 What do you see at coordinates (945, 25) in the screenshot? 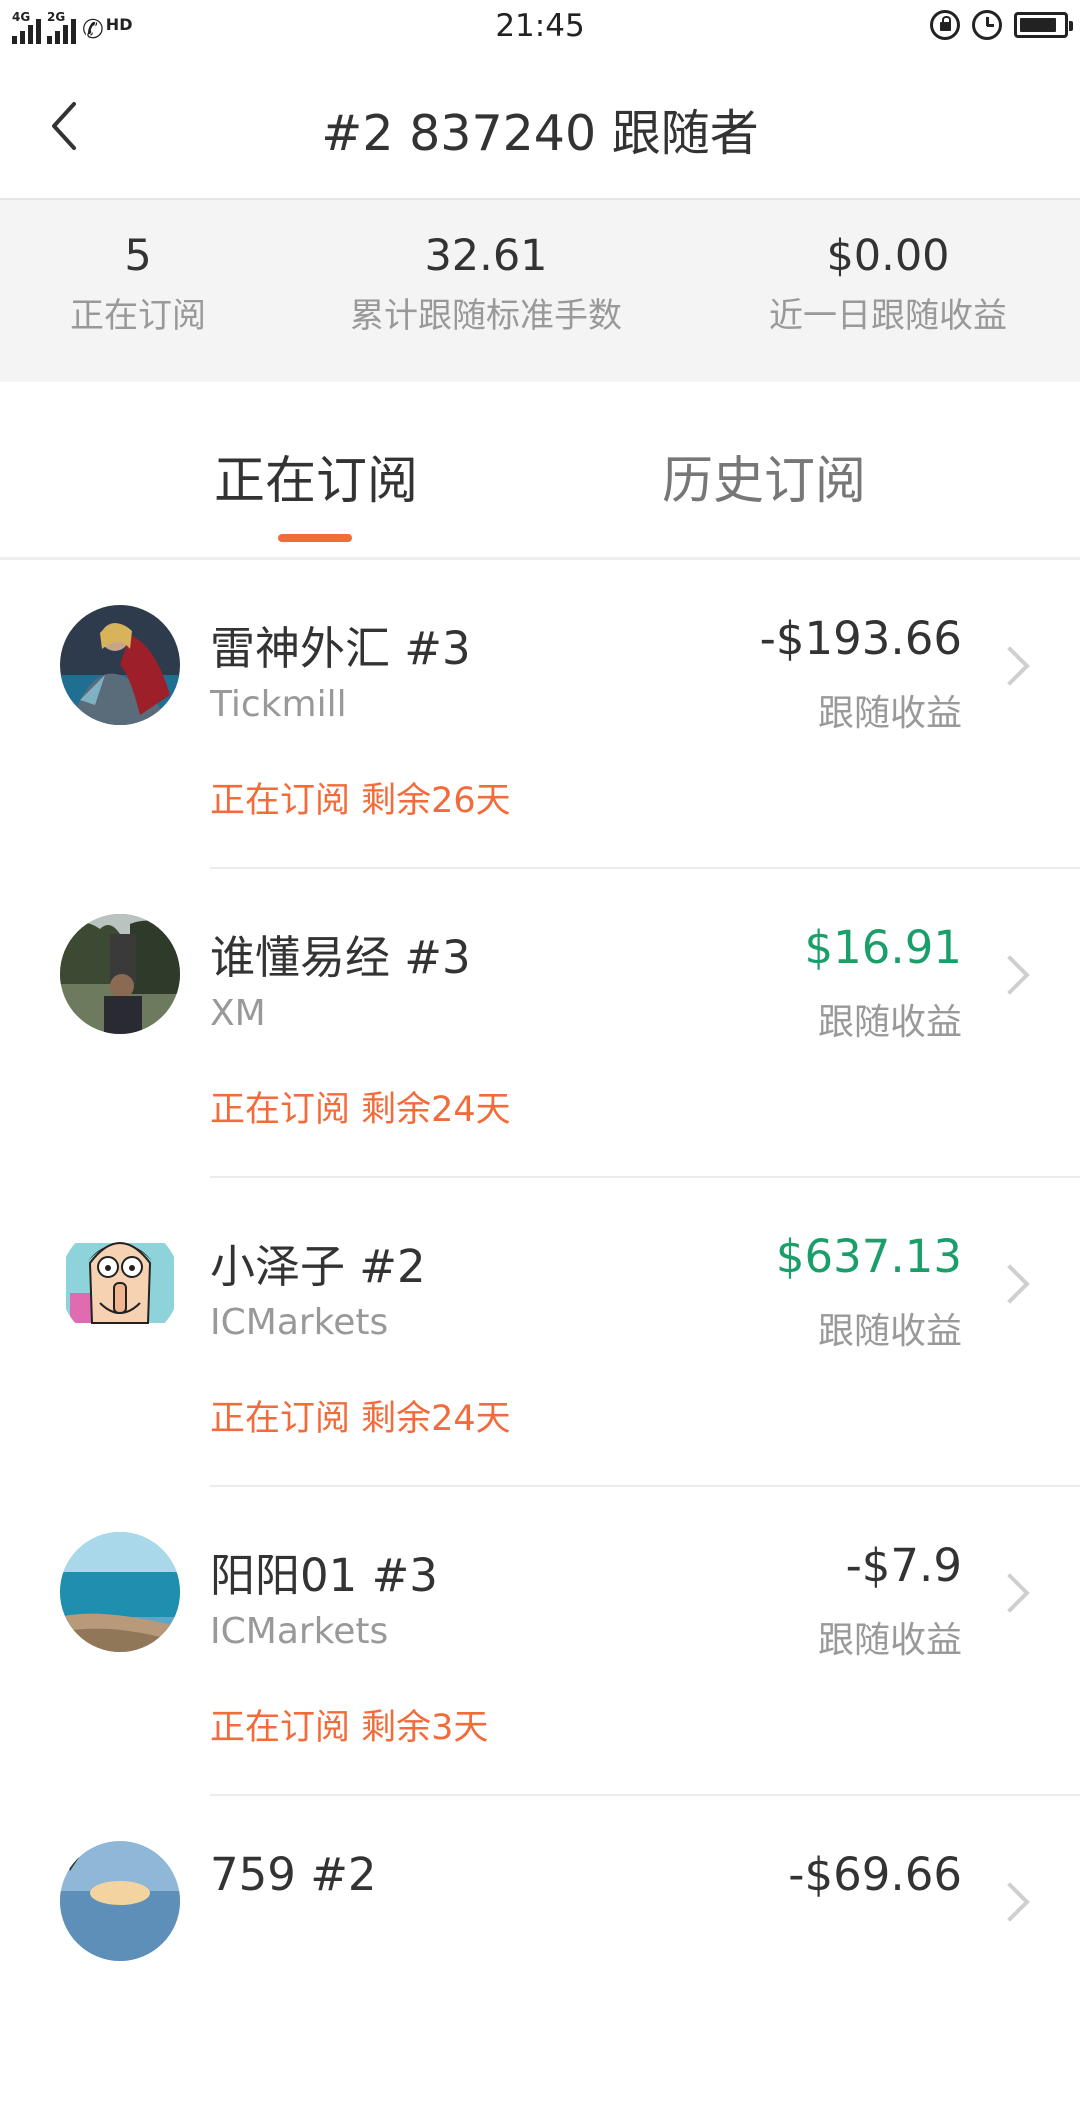
I see `lock-rotation-icon` at bounding box center [945, 25].